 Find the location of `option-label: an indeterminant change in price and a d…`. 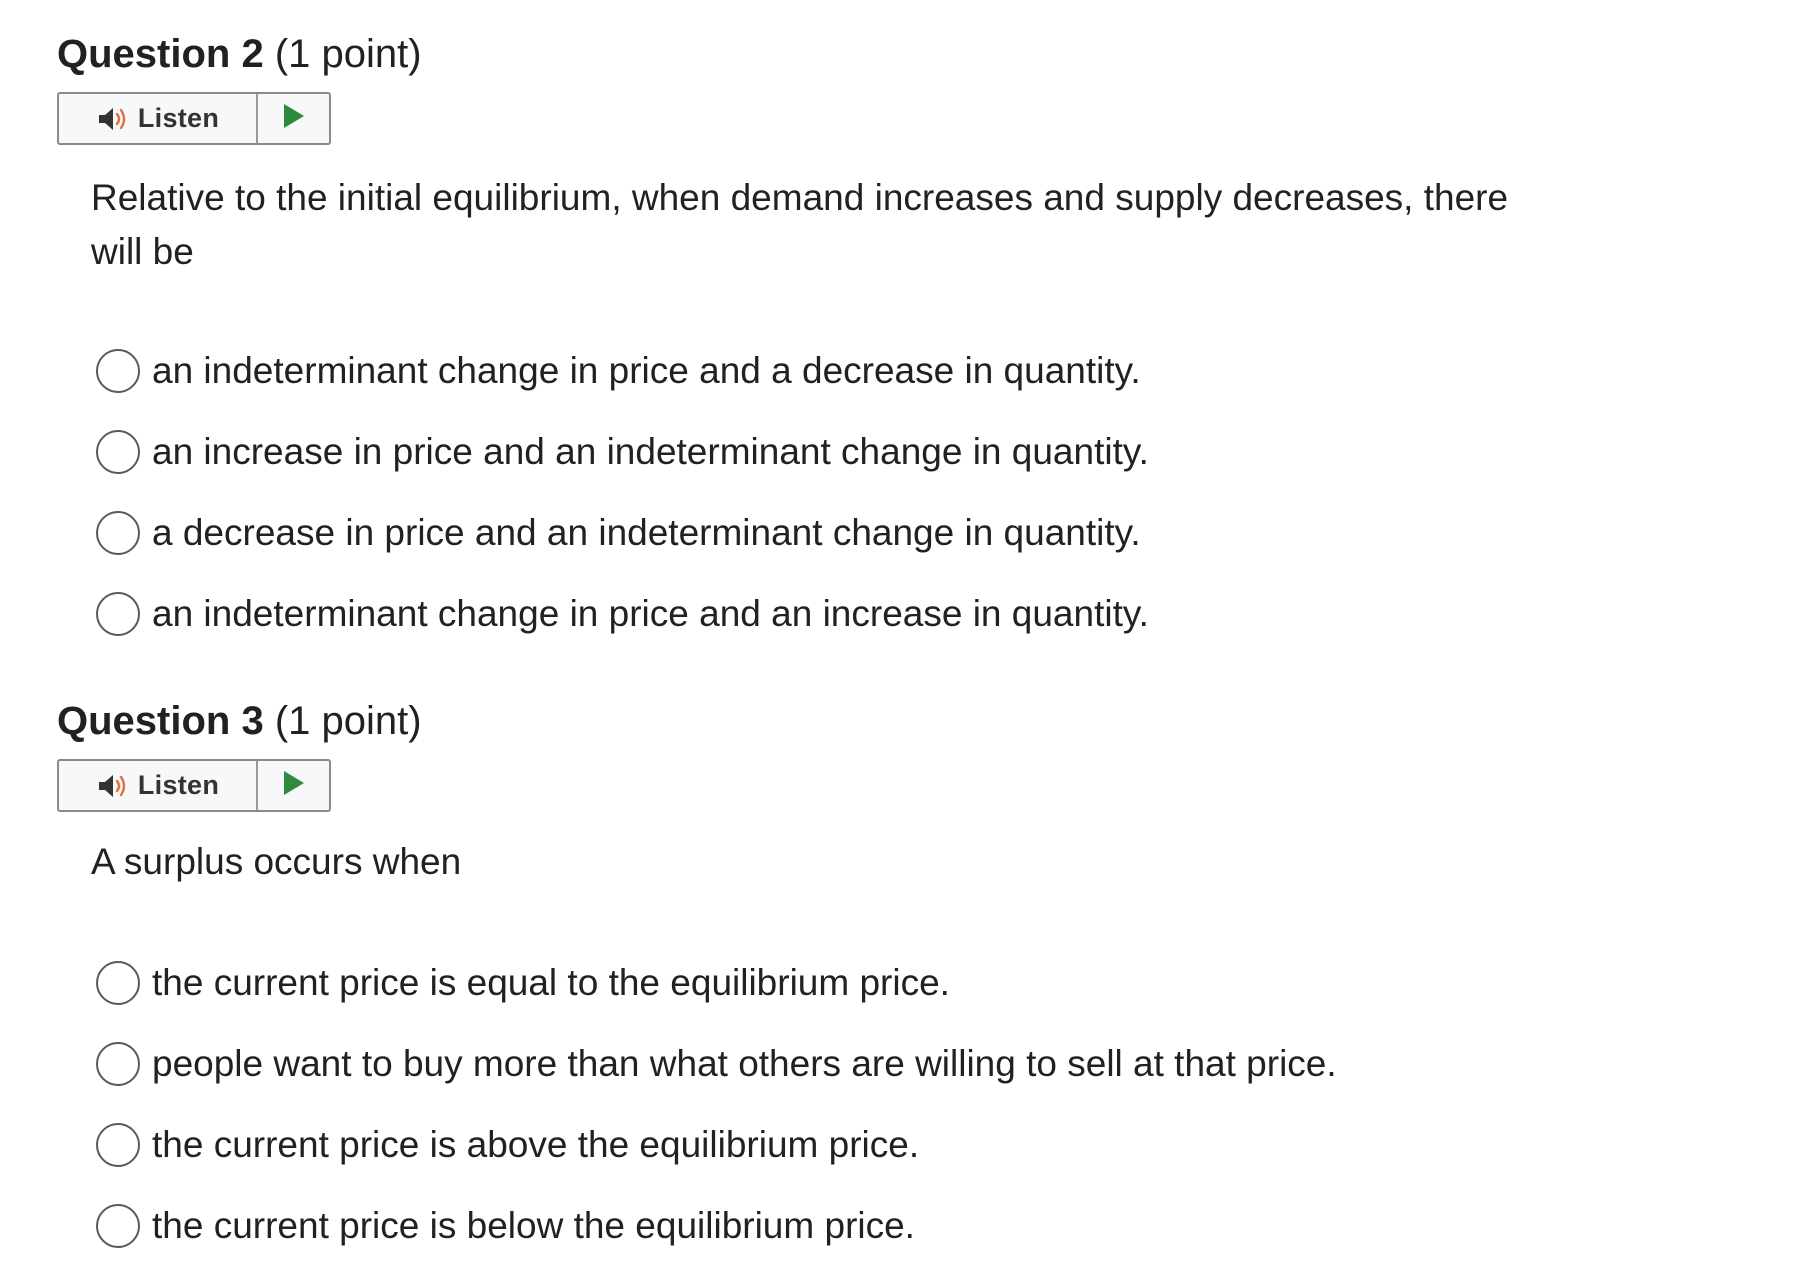

option-label: an indeterminant change in price and a d… is located at coordinates (646, 371).